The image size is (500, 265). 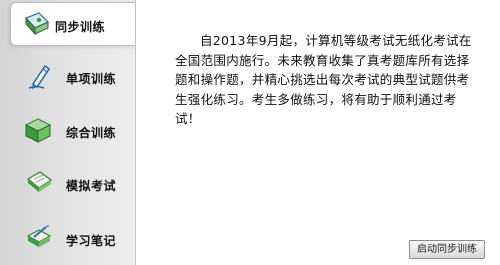 I want to click on exam-paper-icon, so click(x=39, y=181).